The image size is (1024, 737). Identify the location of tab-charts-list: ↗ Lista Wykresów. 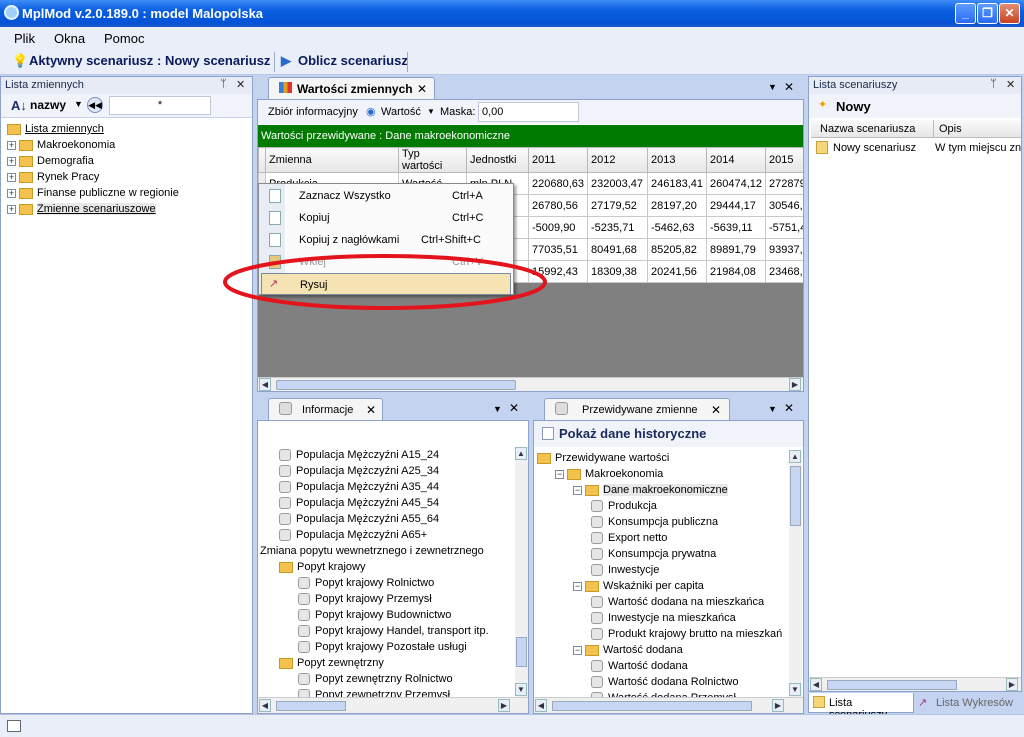
(967, 703).